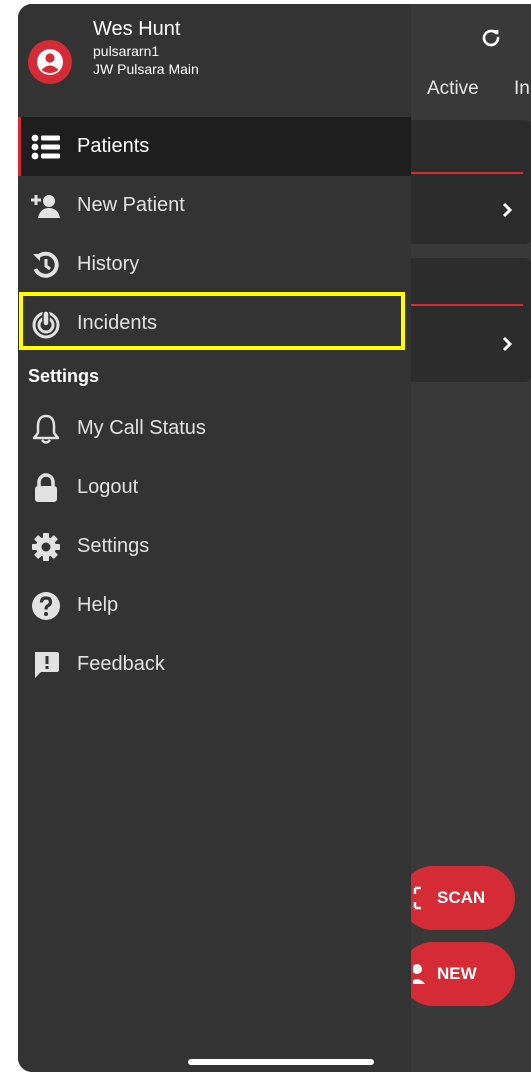  Describe the element at coordinates (141, 428) in the screenshot. I see `menu-item-label: My Call Status` at that location.